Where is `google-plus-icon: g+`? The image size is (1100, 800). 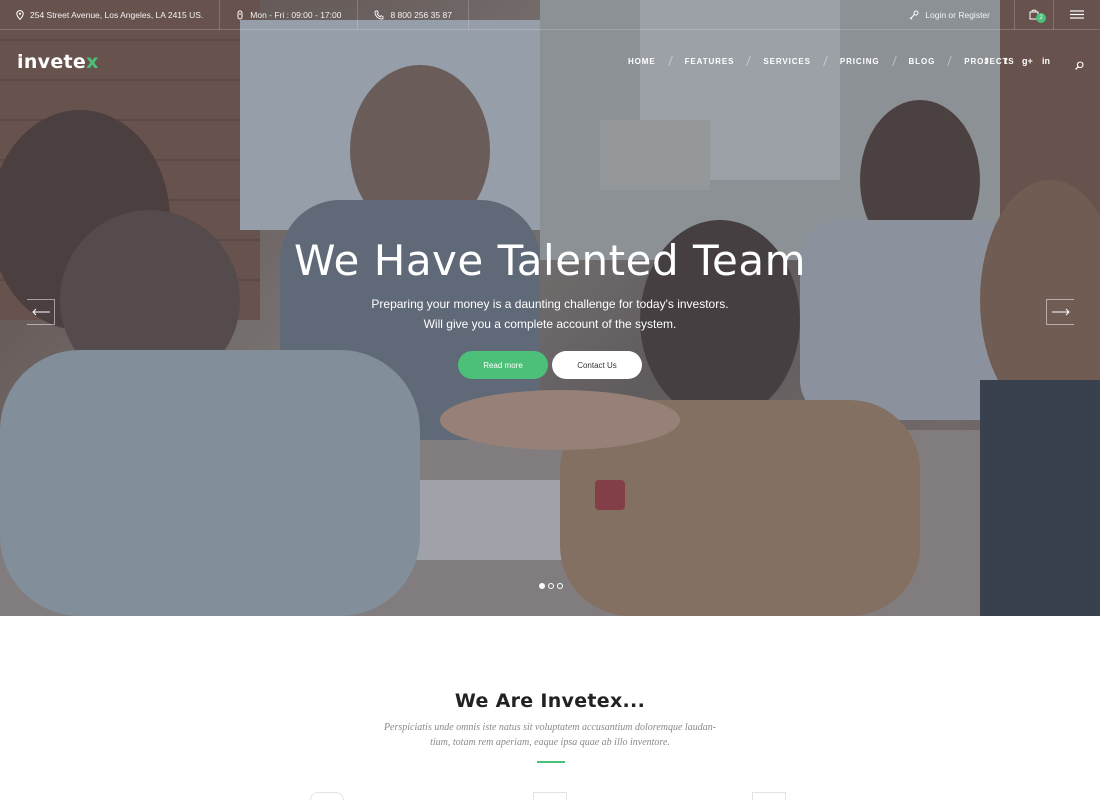 google-plus-icon: g+ is located at coordinates (1027, 61).